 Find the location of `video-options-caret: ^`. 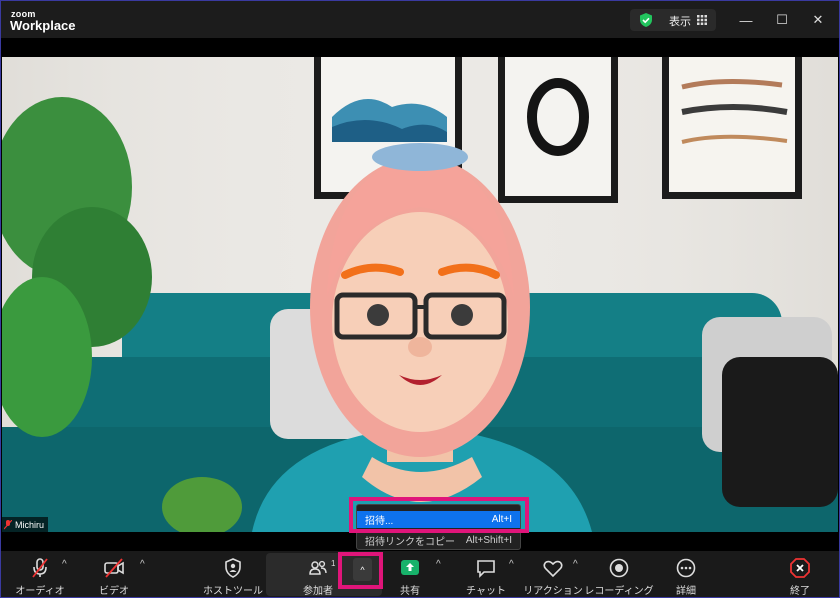

video-options-caret: ^ is located at coordinates (142, 564).